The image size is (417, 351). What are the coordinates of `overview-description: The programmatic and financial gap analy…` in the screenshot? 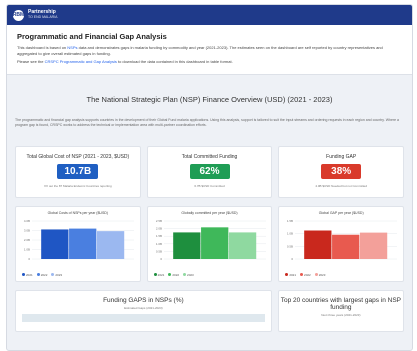 It's located at (207, 122).